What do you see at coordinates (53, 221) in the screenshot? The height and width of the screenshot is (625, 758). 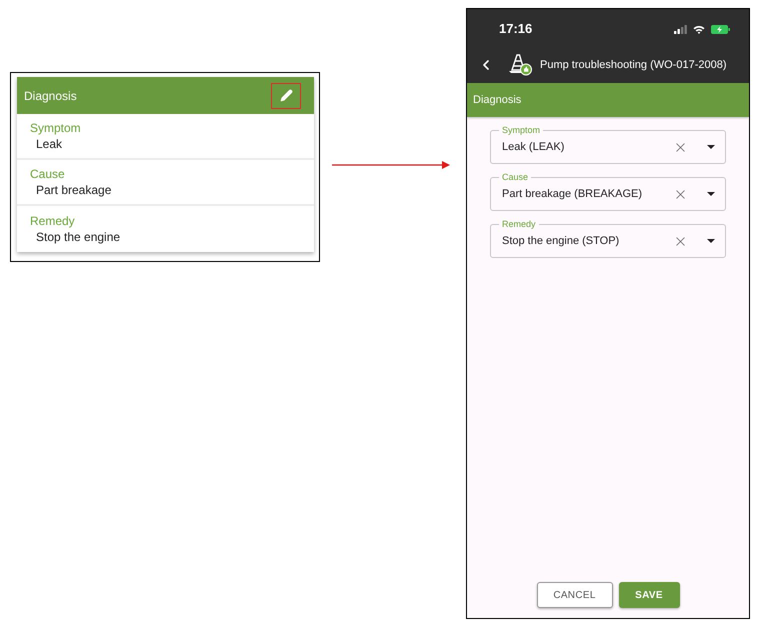 I see `field-label: Remedy` at bounding box center [53, 221].